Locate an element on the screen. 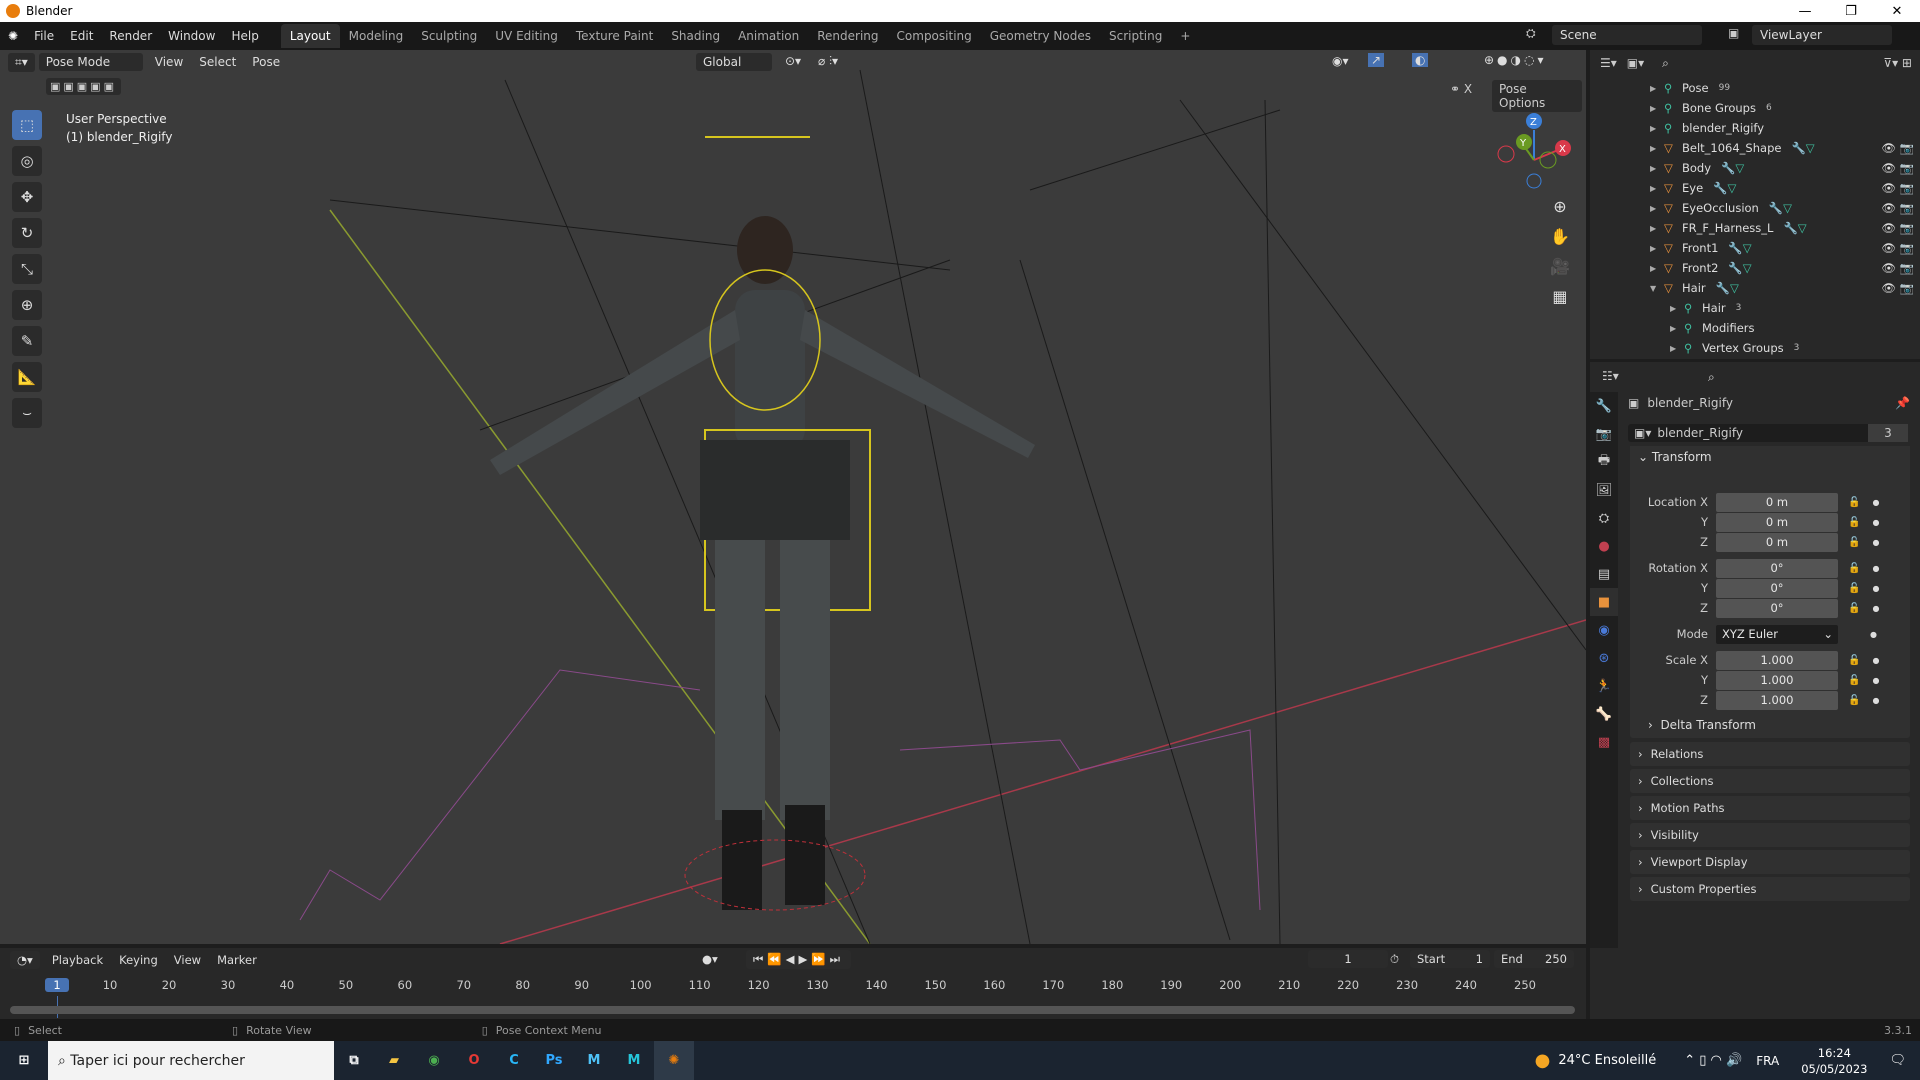  mode-dropdown: Pose Mode is located at coordinates (90, 62).